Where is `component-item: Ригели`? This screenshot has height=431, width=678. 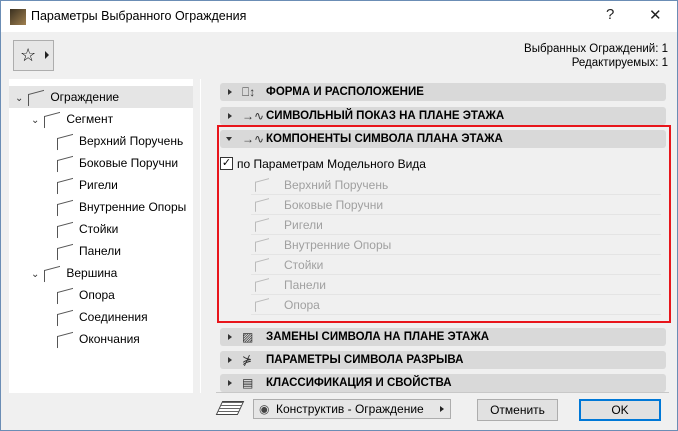
component-item: Ригели is located at coordinates (456, 225).